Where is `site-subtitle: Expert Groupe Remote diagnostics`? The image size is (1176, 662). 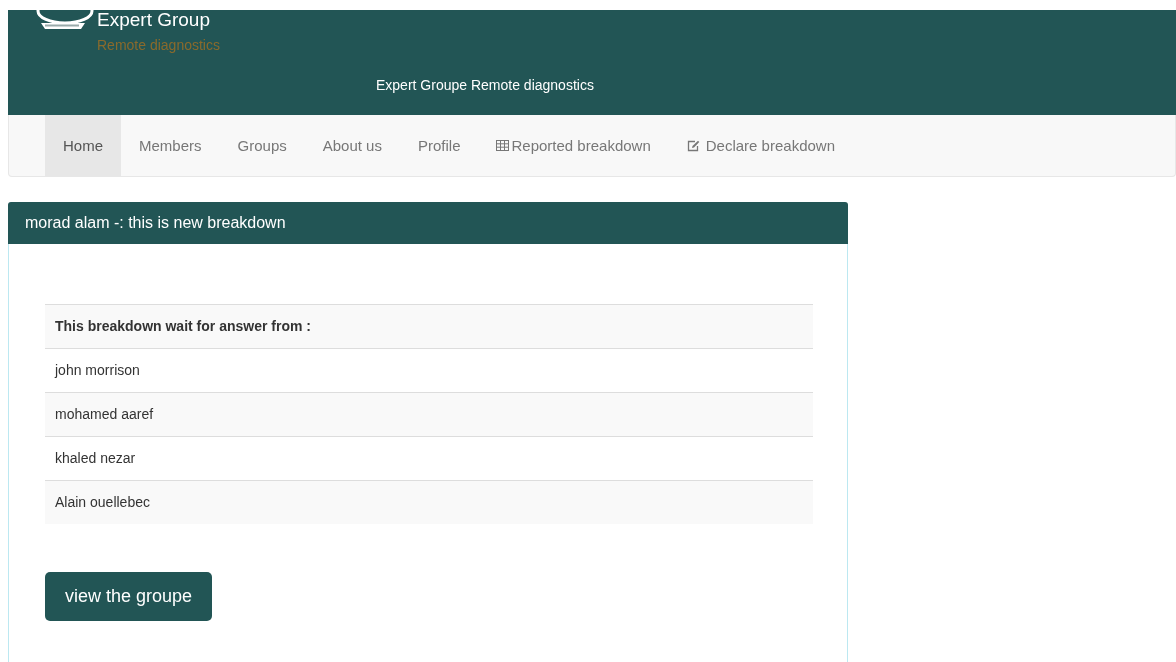
site-subtitle: Expert Groupe Remote diagnostics is located at coordinates (485, 85).